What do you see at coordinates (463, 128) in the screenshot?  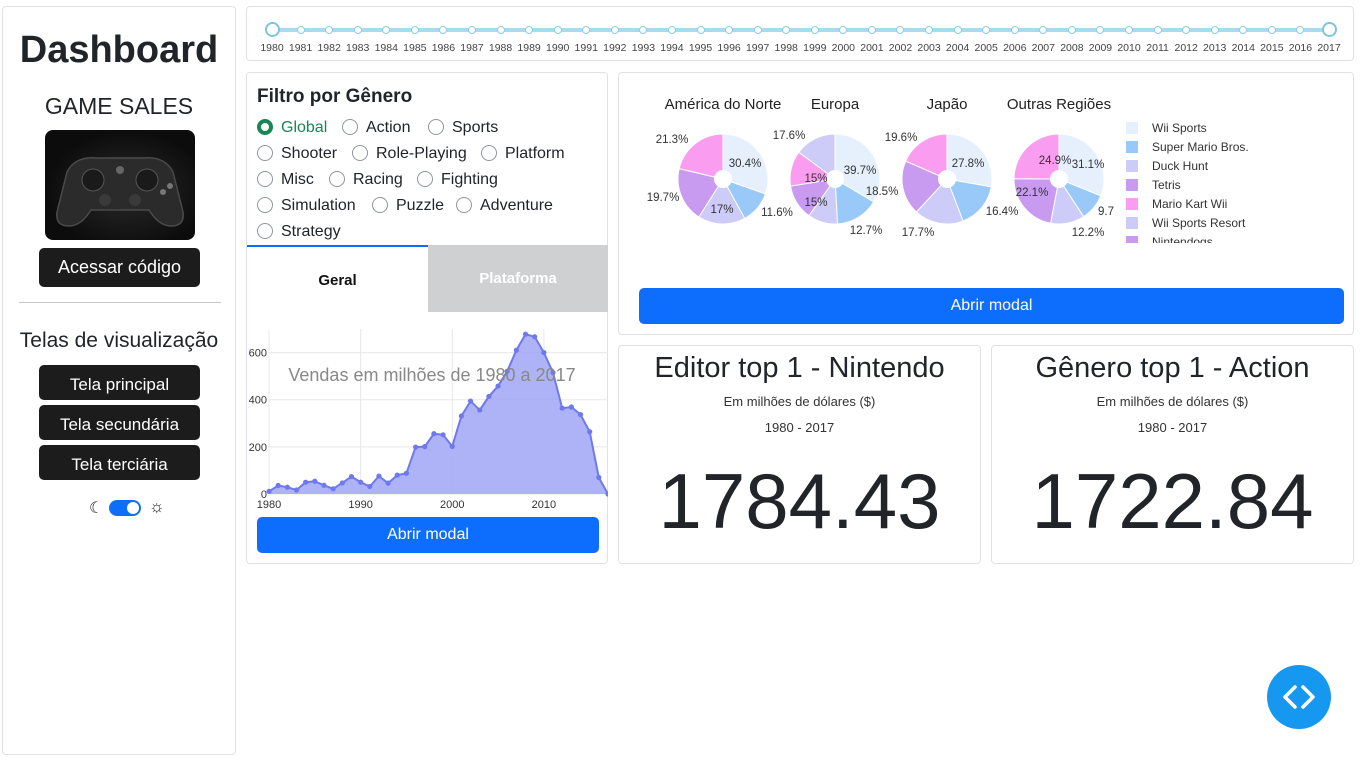 I see `radio-sports: Sports` at bounding box center [463, 128].